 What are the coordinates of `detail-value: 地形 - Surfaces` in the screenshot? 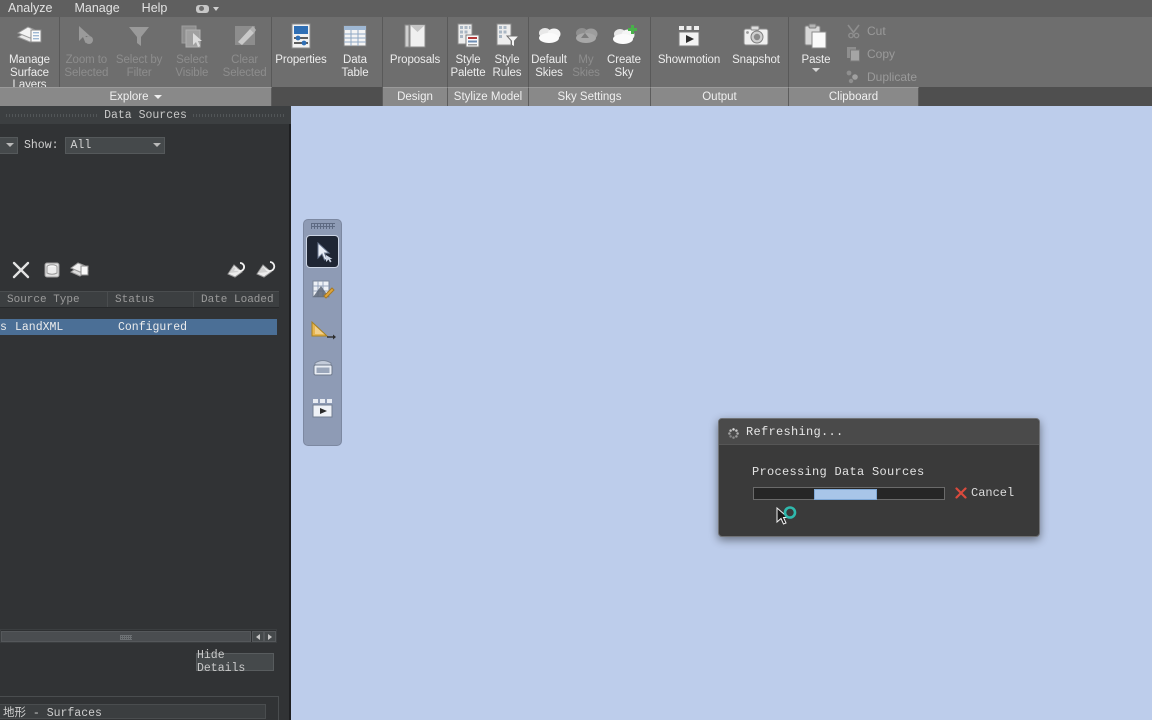 It's located at (52, 713).